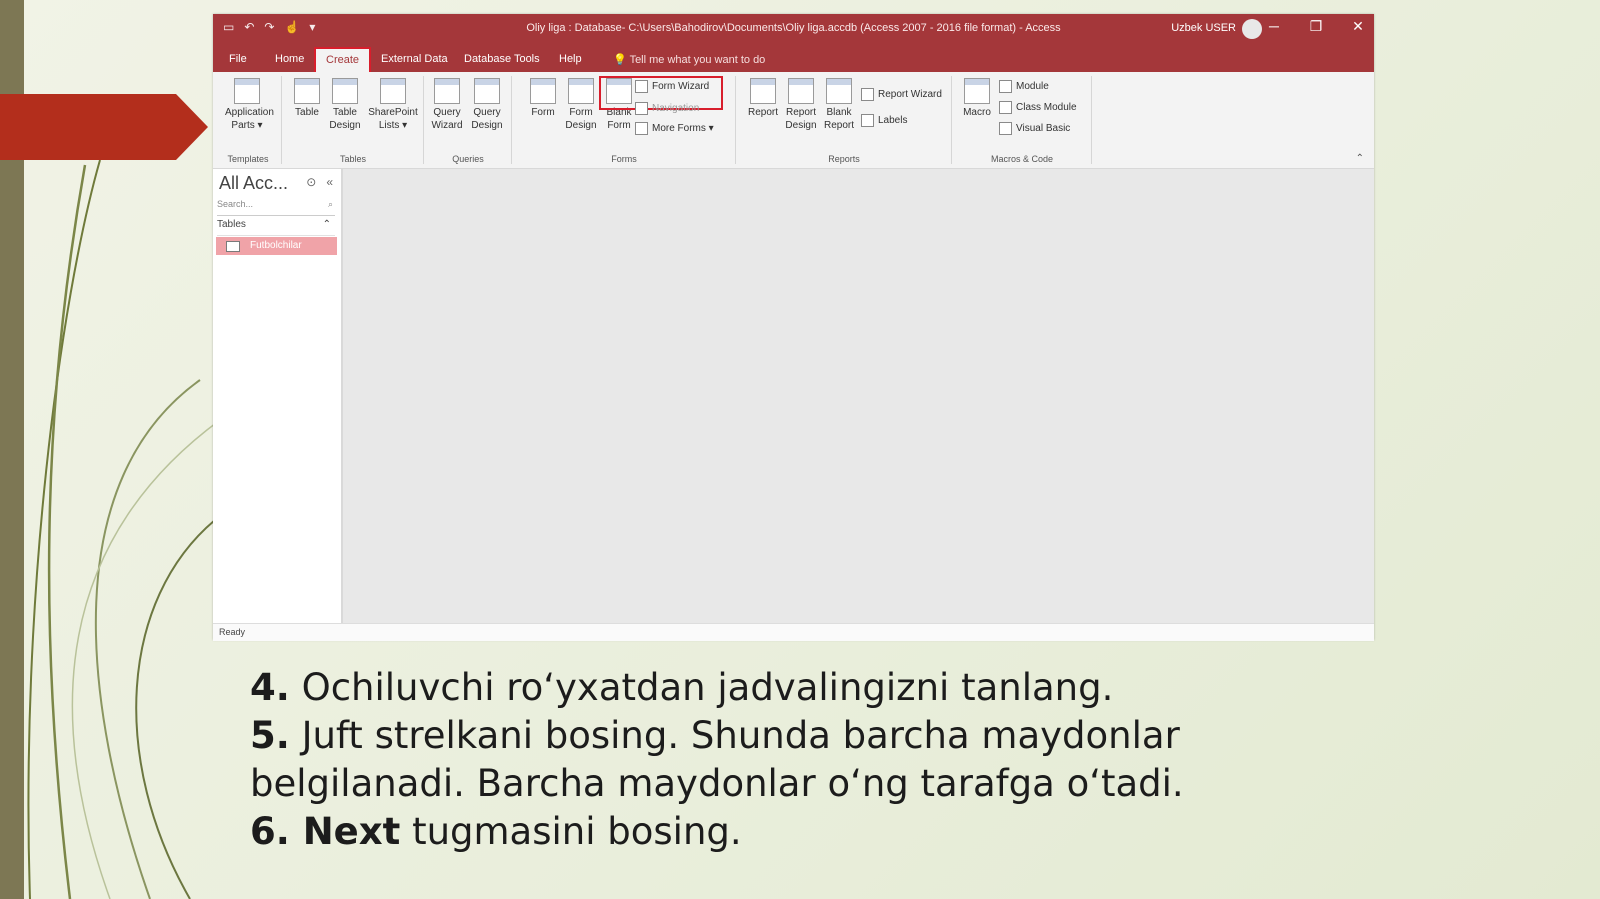  What do you see at coordinates (238, 59) in the screenshot?
I see `tab-file: File` at bounding box center [238, 59].